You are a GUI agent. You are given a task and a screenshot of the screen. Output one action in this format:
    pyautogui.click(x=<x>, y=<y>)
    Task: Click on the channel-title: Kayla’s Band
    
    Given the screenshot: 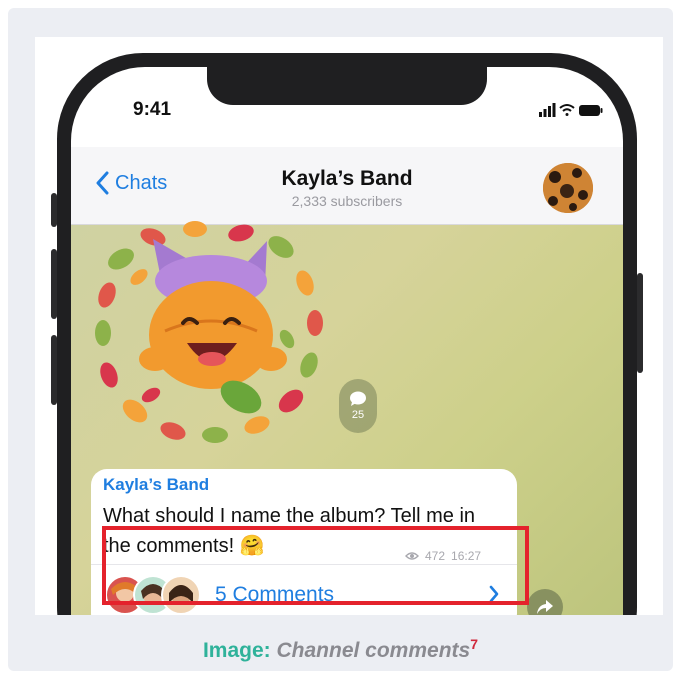 What is the action you would take?
    pyautogui.click(x=347, y=179)
    